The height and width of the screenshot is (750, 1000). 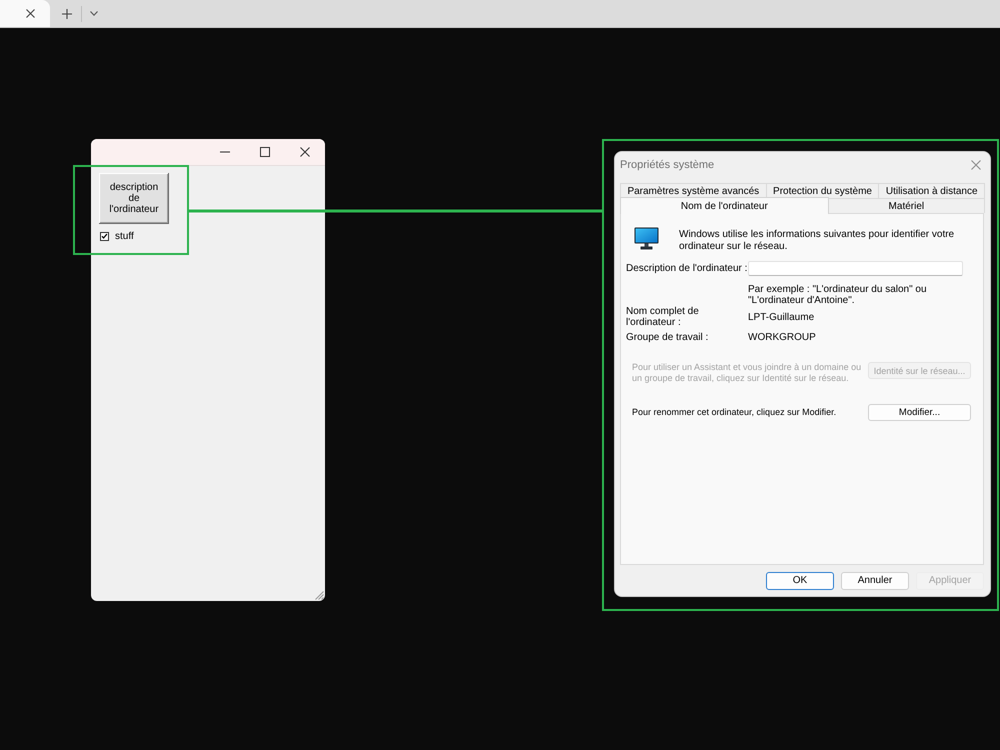 What do you see at coordinates (823, 190) in the screenshot?
I see `tab: Protection du système` at bounding box center [823, 190].